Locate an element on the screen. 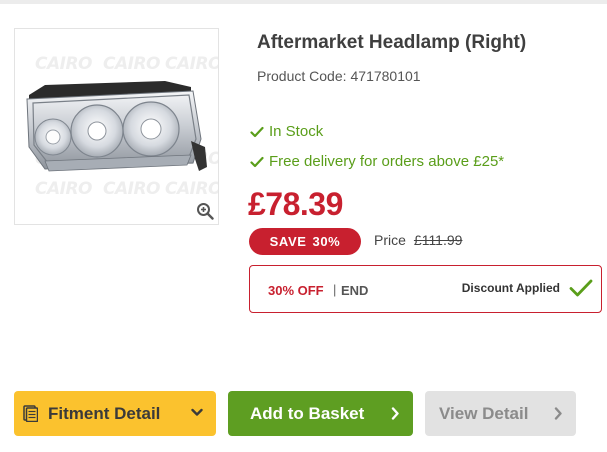 This screenshot has height=452, width=607. fitment-detail-button: Fitment Detail is located at coordinates (115, 413).